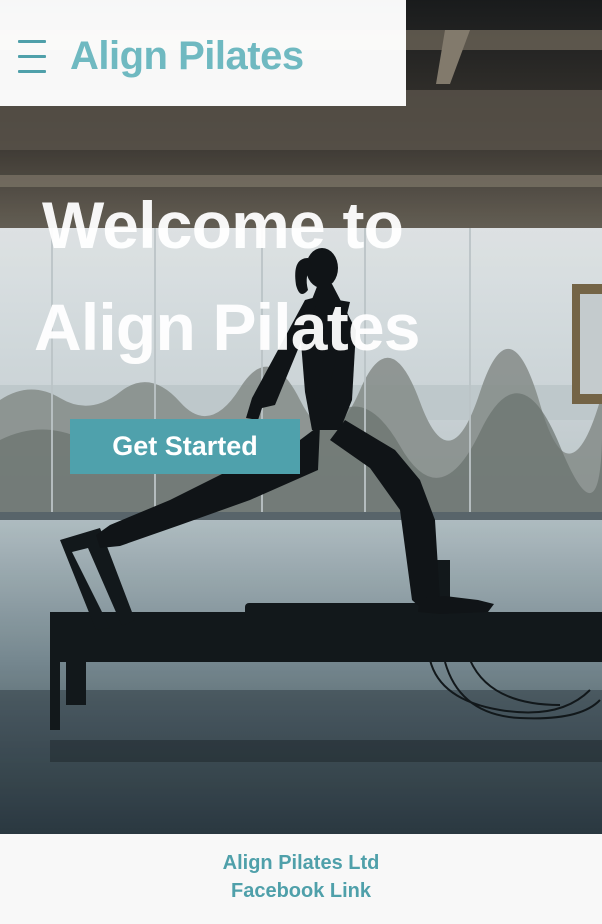 The width and height of the screenshot is (602, 924). What do you see at coordinates (185, 446) in the screenshot?
I see `get-started-button: Get Started` at bounding box center [185, 446].